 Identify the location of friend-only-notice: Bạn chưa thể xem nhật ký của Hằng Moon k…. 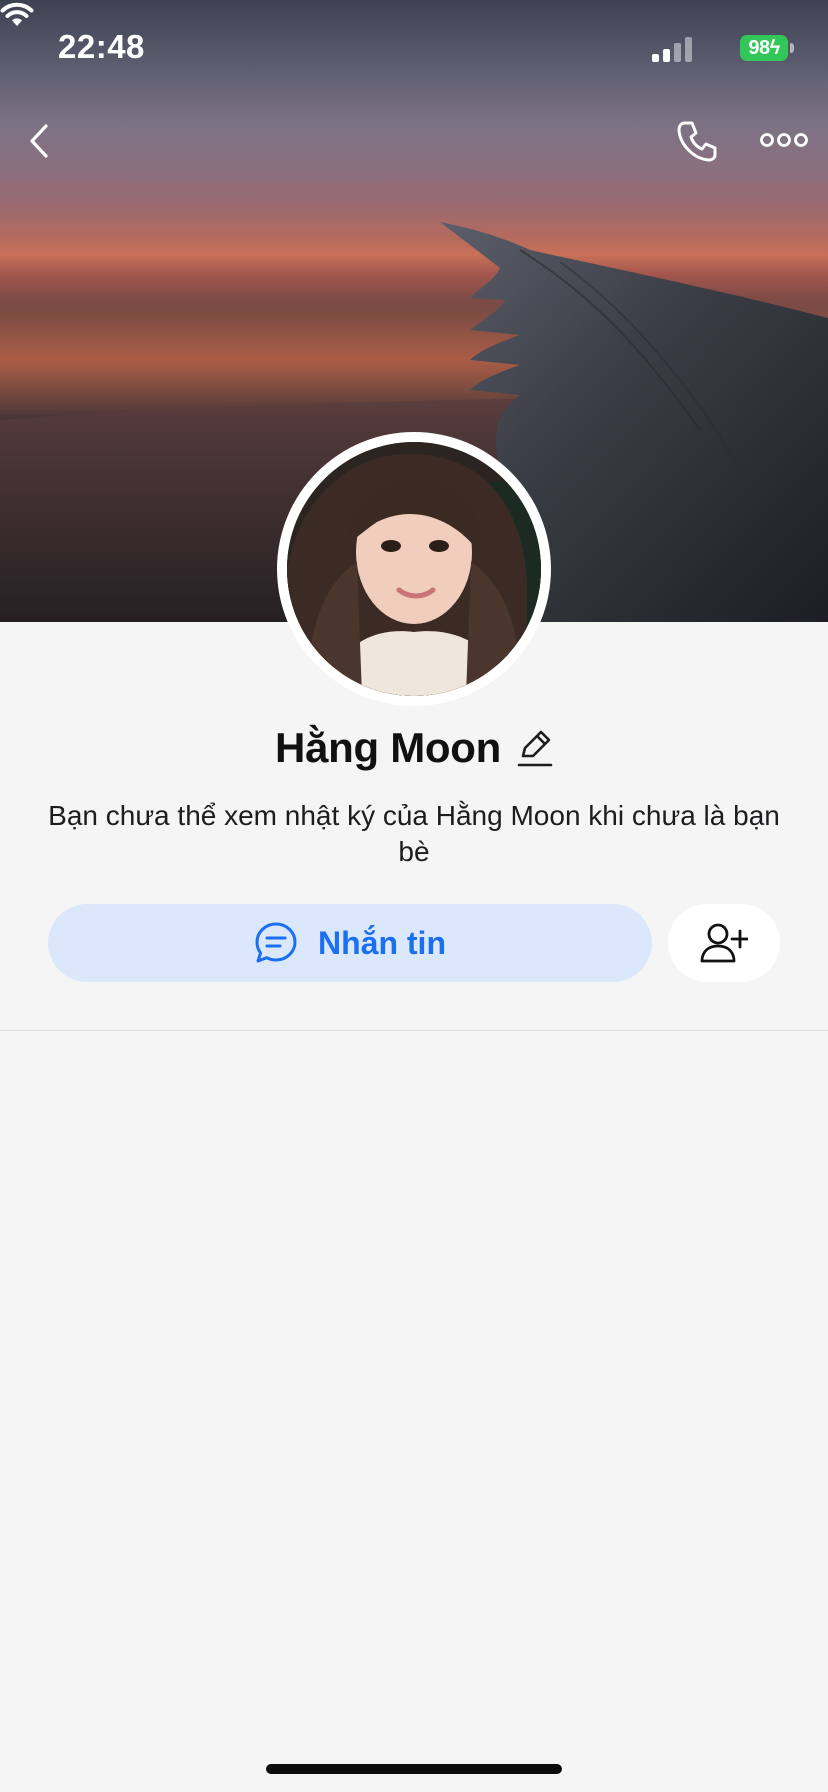
(414, 833).